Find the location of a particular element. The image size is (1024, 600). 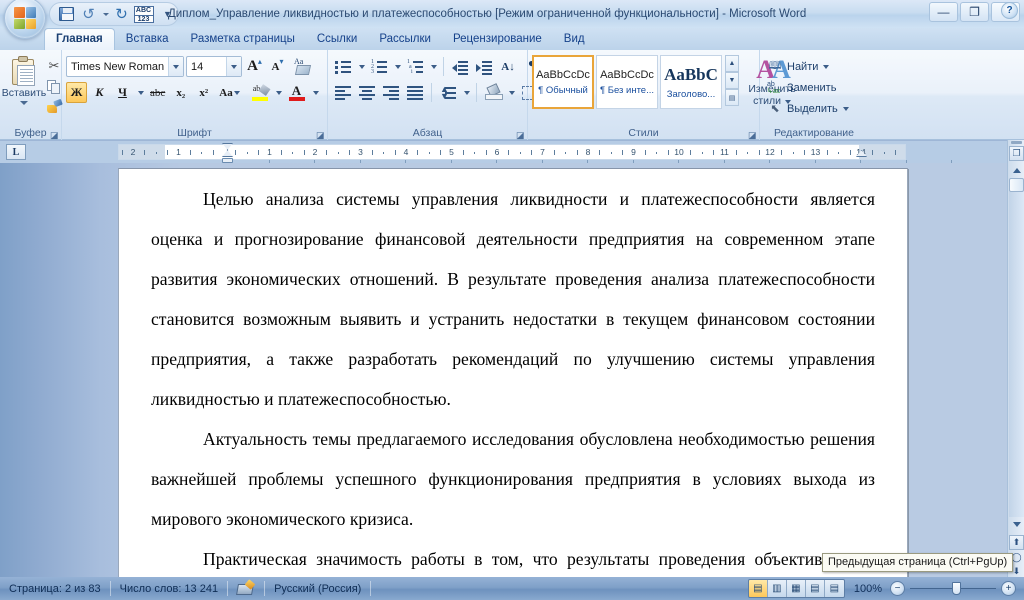

minimize-button: — is located at coordinates (943, 12).